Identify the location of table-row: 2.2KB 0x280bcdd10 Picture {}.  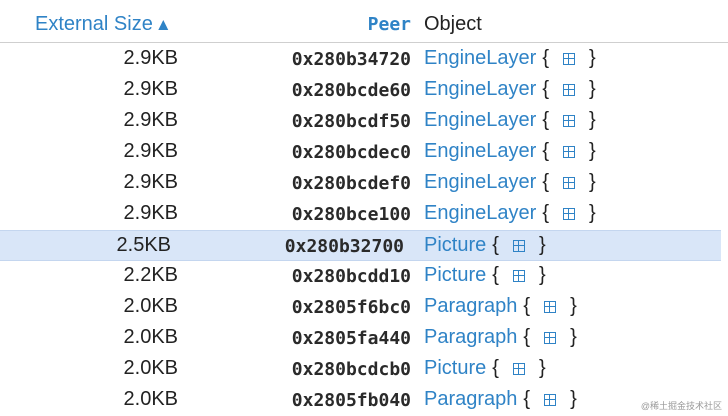
(364, 276).